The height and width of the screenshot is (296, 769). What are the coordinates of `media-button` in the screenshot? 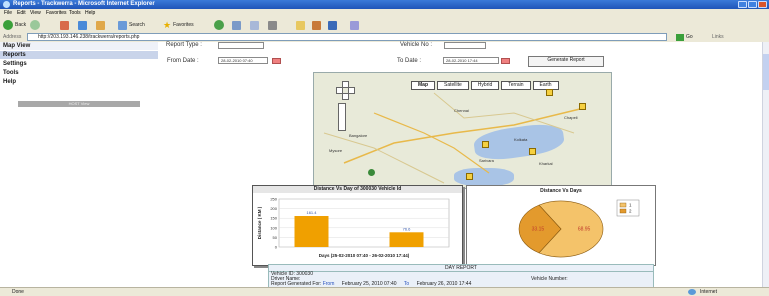 It's located at (219, 25).